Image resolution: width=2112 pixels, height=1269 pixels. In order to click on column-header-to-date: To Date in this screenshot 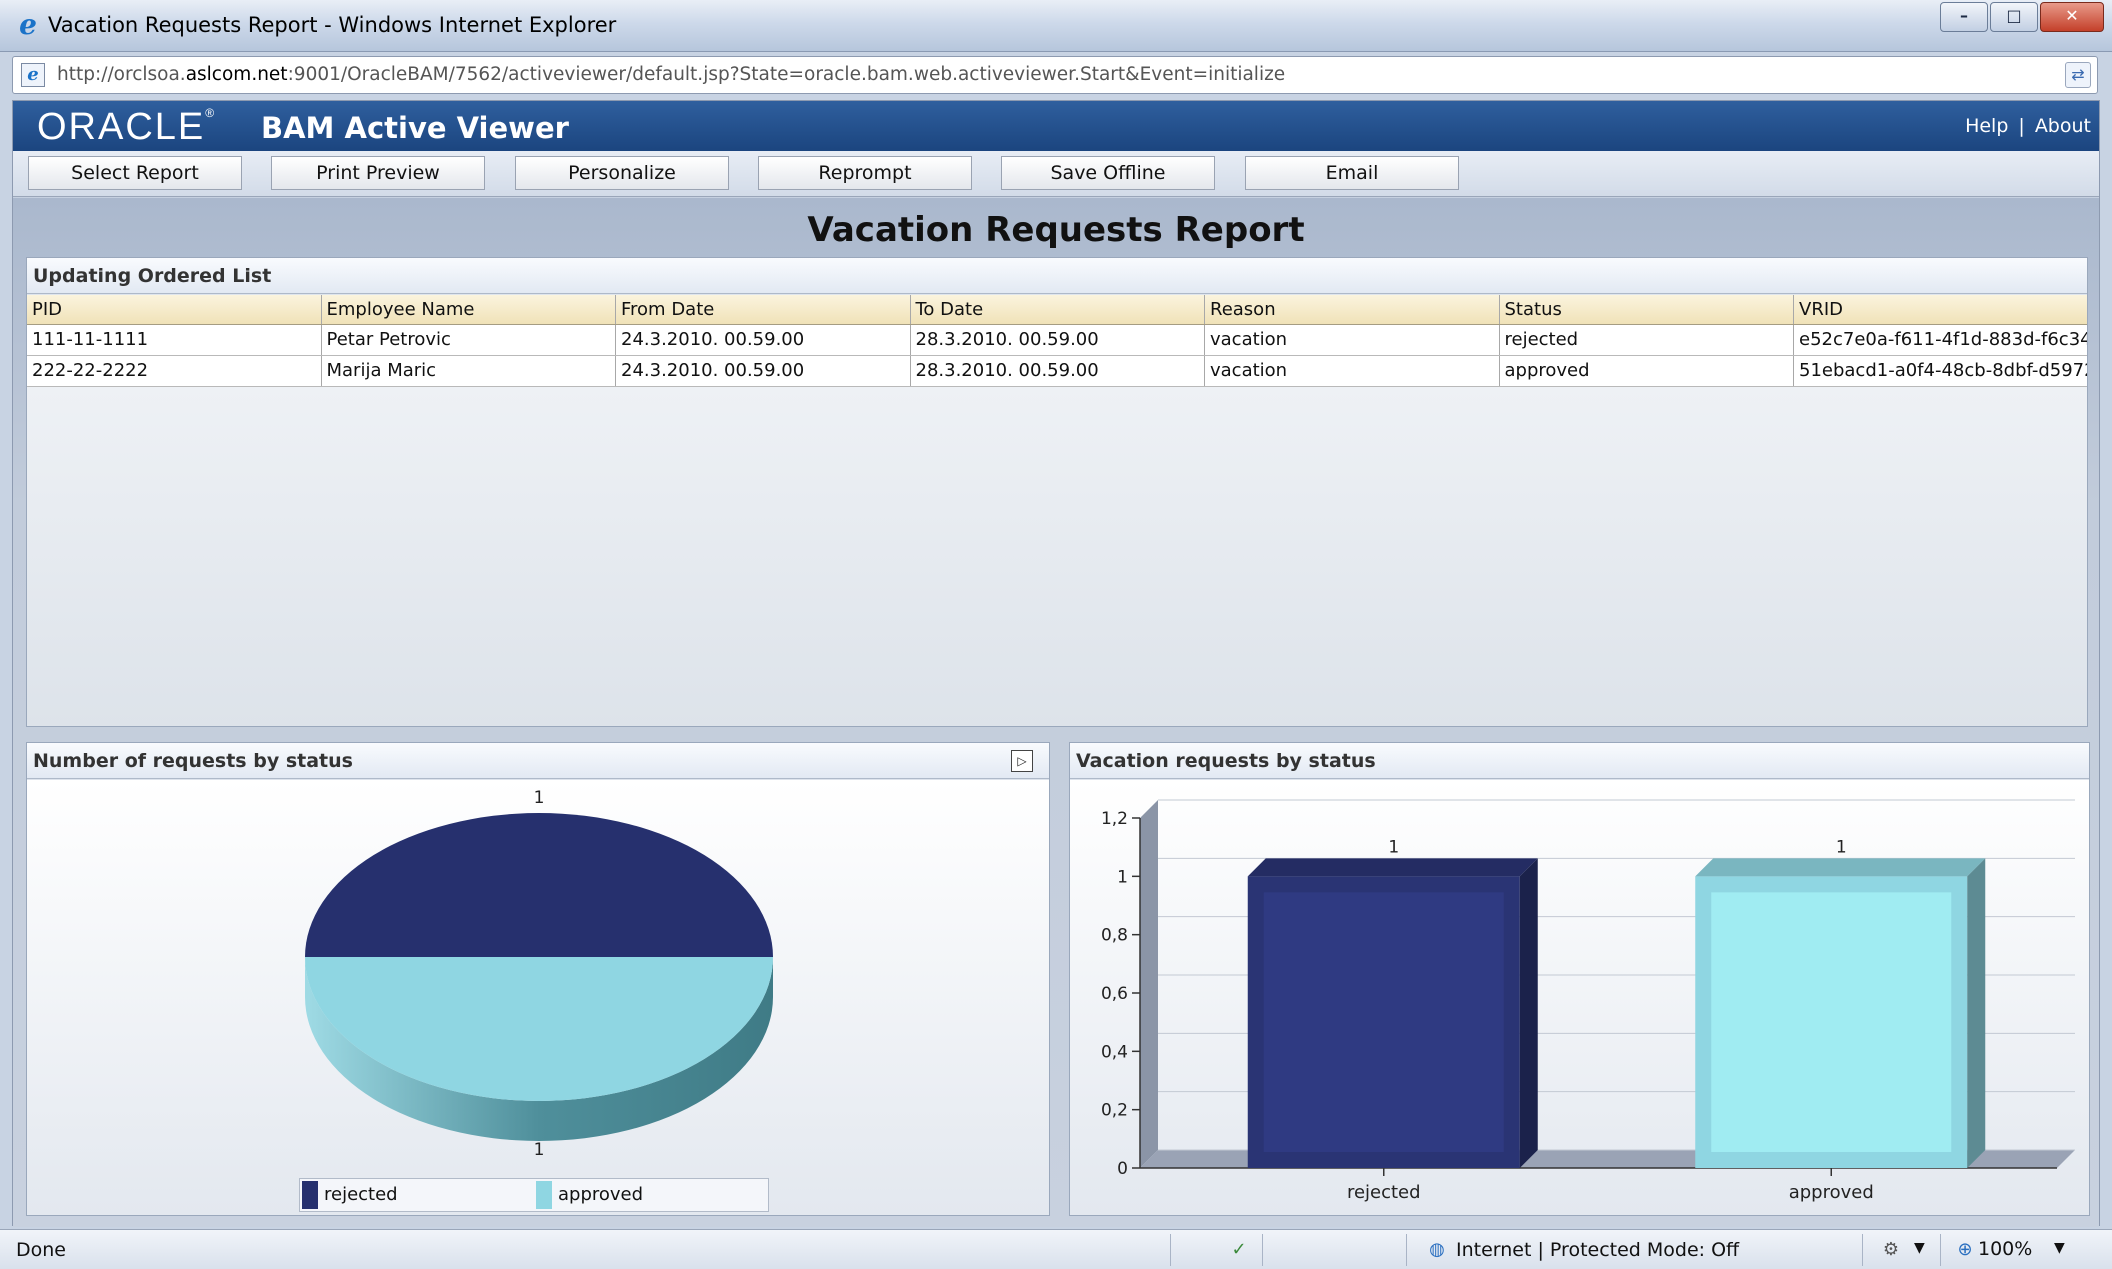, I will do `click(1058, 309)`.